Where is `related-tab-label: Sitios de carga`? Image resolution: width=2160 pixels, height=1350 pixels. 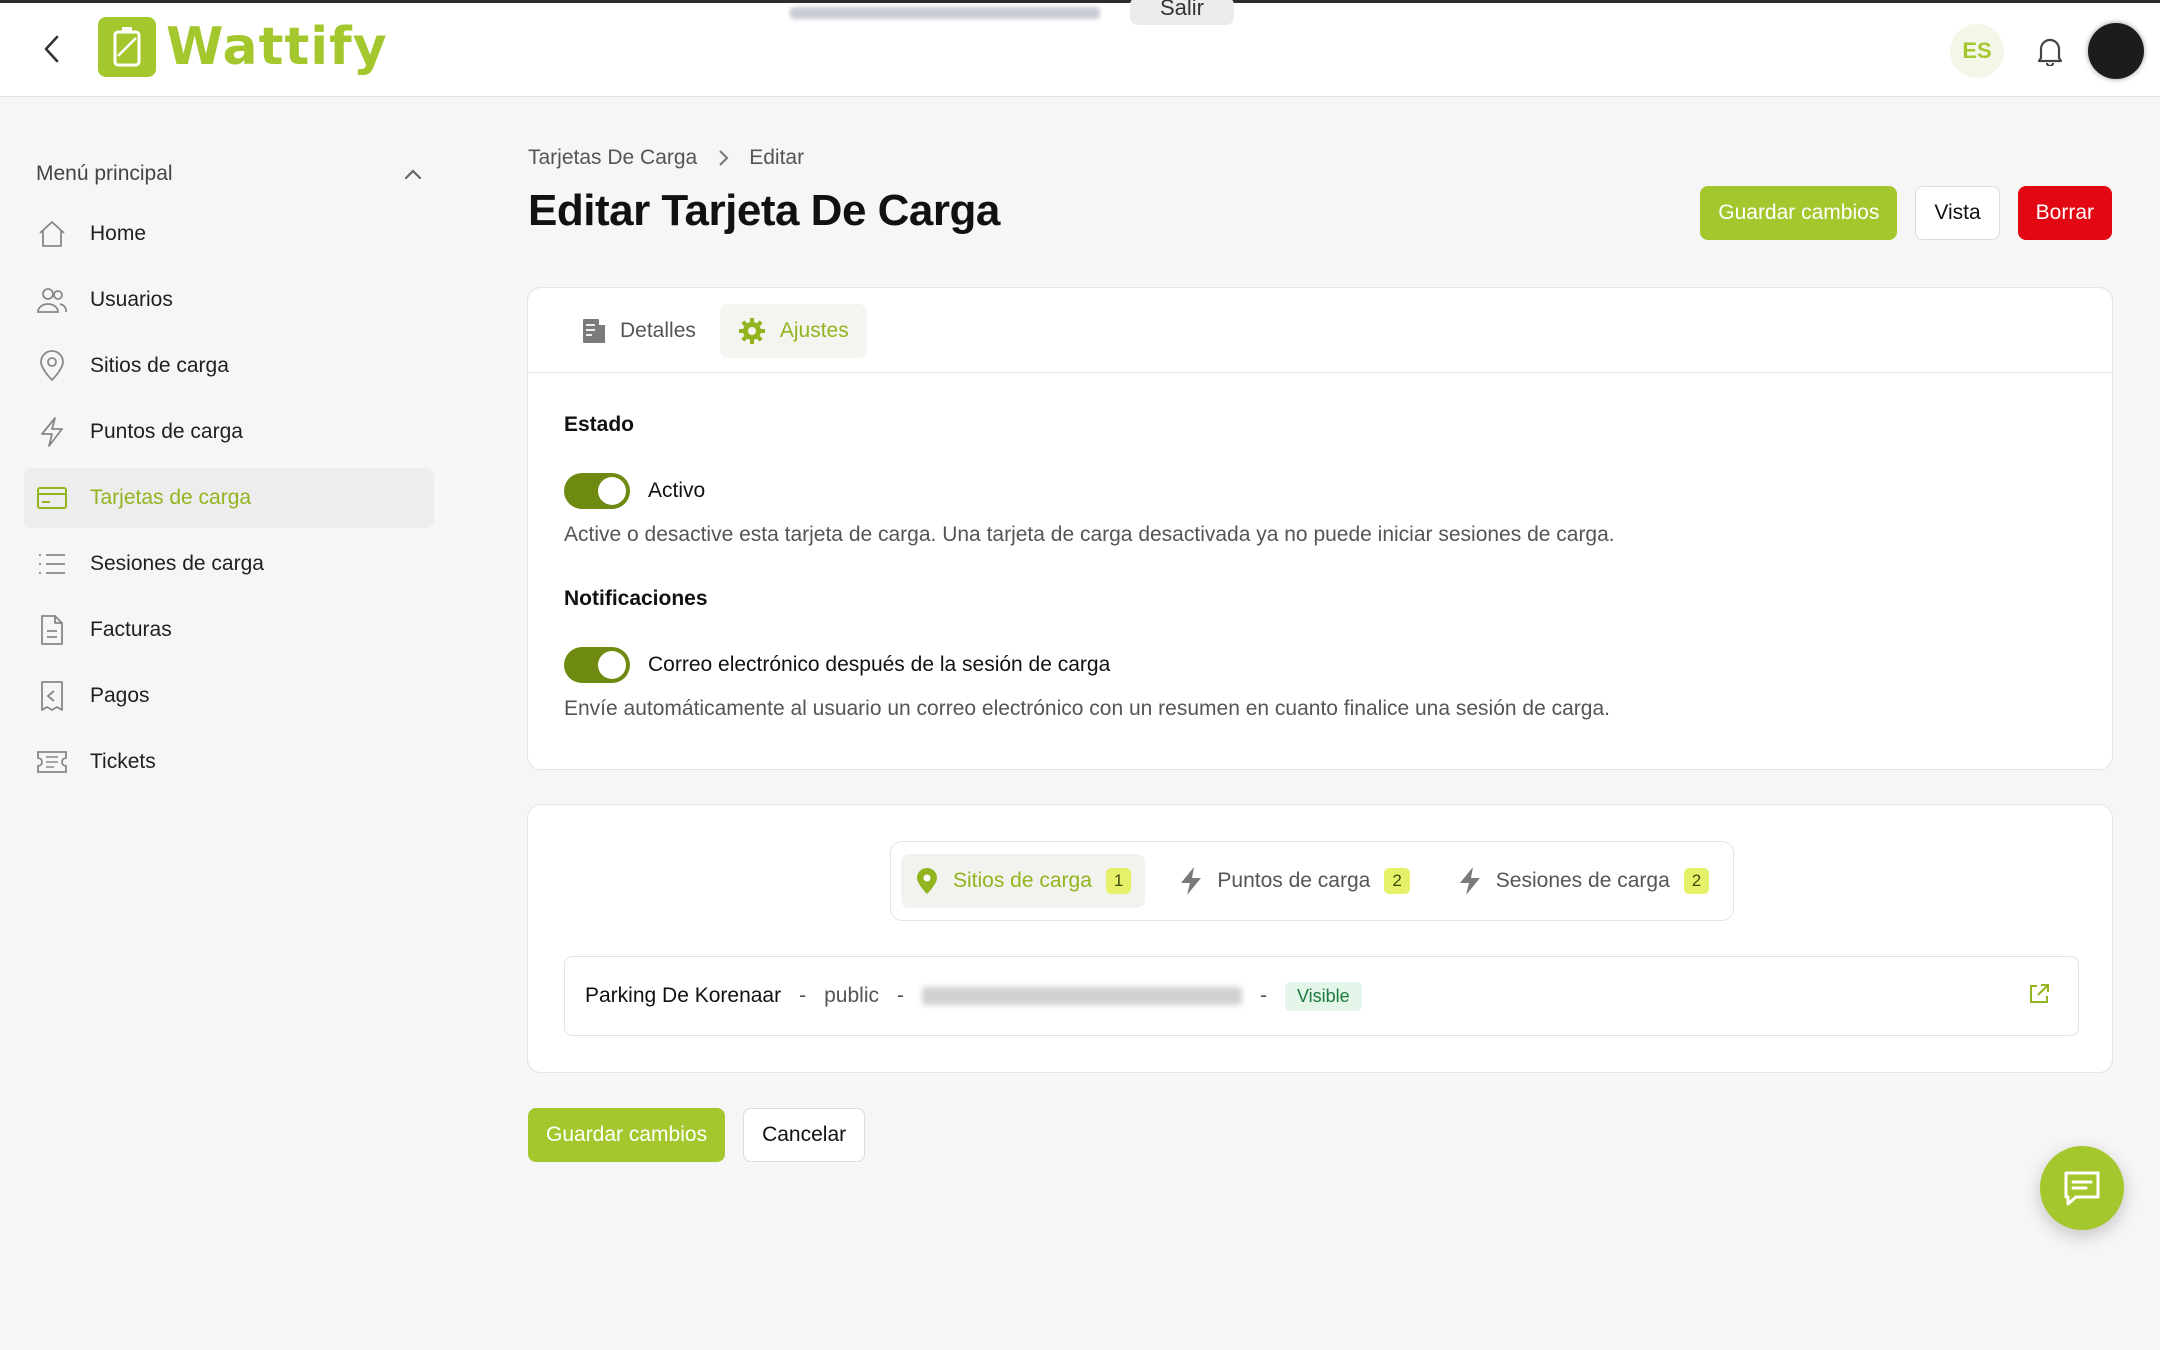
related-tab-label: Sitios de carga is located at coordinates (1022, 880).